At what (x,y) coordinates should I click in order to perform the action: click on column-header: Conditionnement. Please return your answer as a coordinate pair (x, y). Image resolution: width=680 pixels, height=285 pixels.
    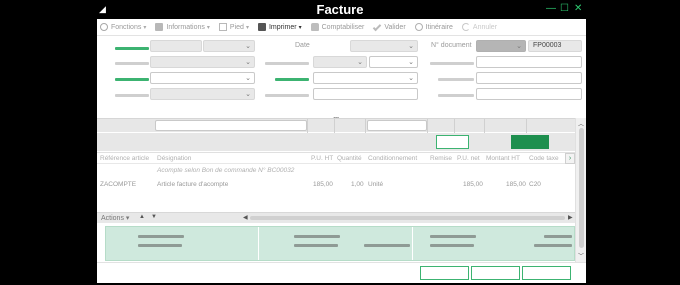
    Looking at the image, I should click on (392, 158).